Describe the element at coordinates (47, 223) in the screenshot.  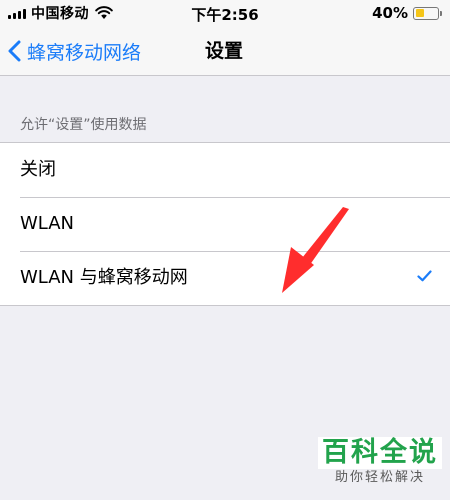
I see `option-label: WLAN` at that location.